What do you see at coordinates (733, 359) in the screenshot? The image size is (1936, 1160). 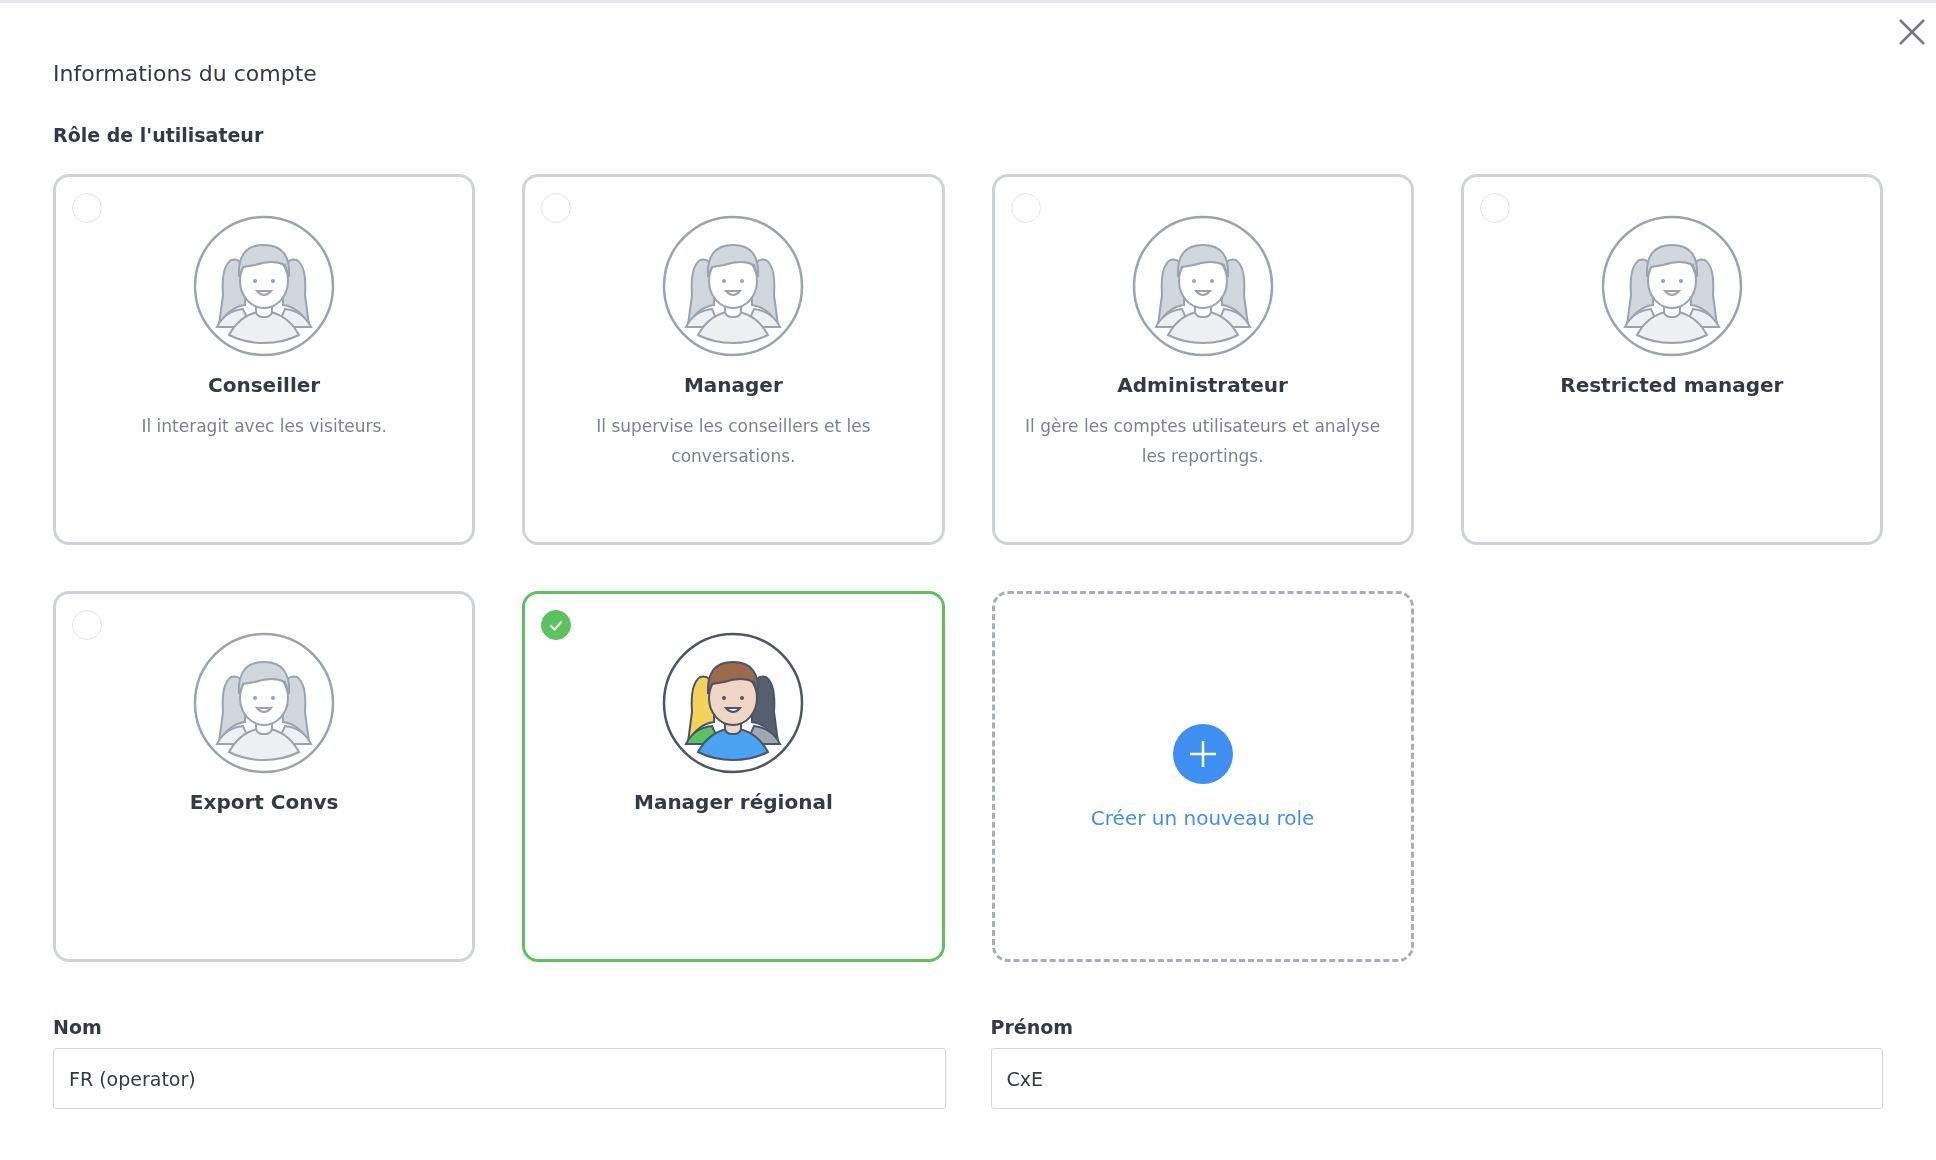 I see `role-card: Manager Il supervise les conseillers et les conversations.` at bounding box center [733, 359].